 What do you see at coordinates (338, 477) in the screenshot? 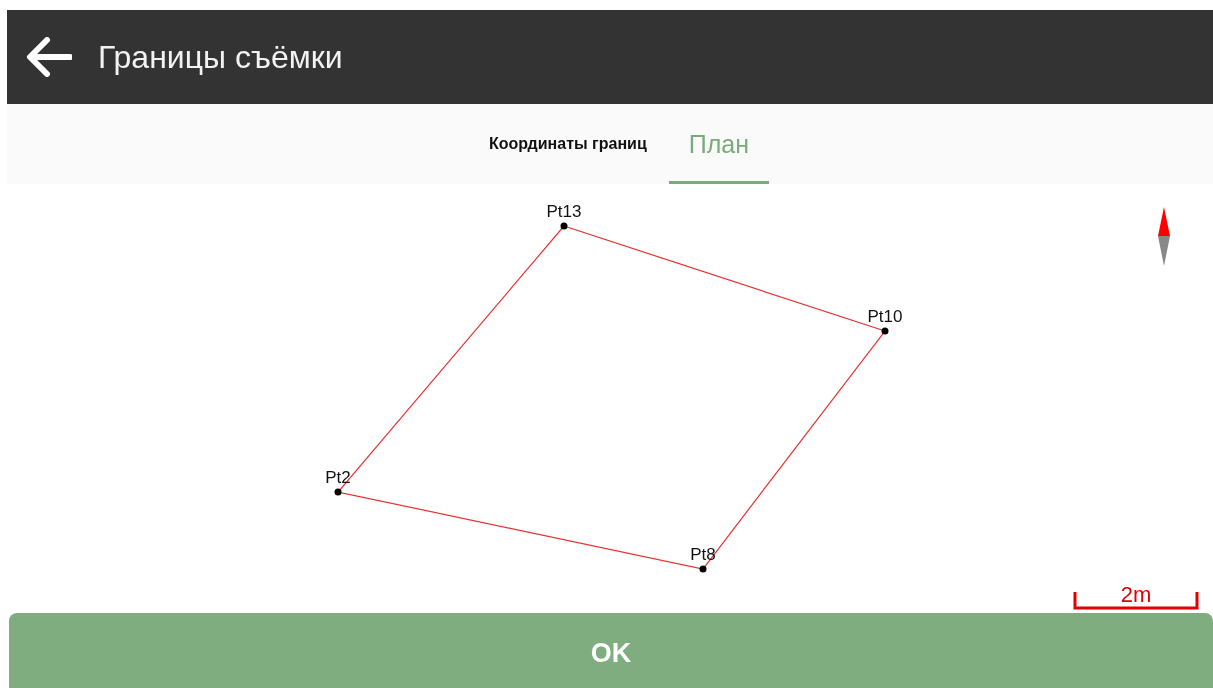
I see `point-label: Pt2` at bounding box center [338, 477].